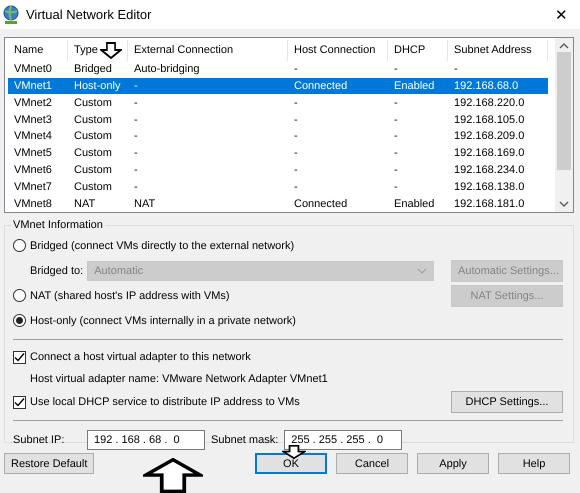 The height and width of the screenshot is (493, 580). What do you see at coordinates (130, 296) in the screenshot?
I see `radio-label: NAT (shared host's IP address with VMs)` at bounding box center [130, 296].